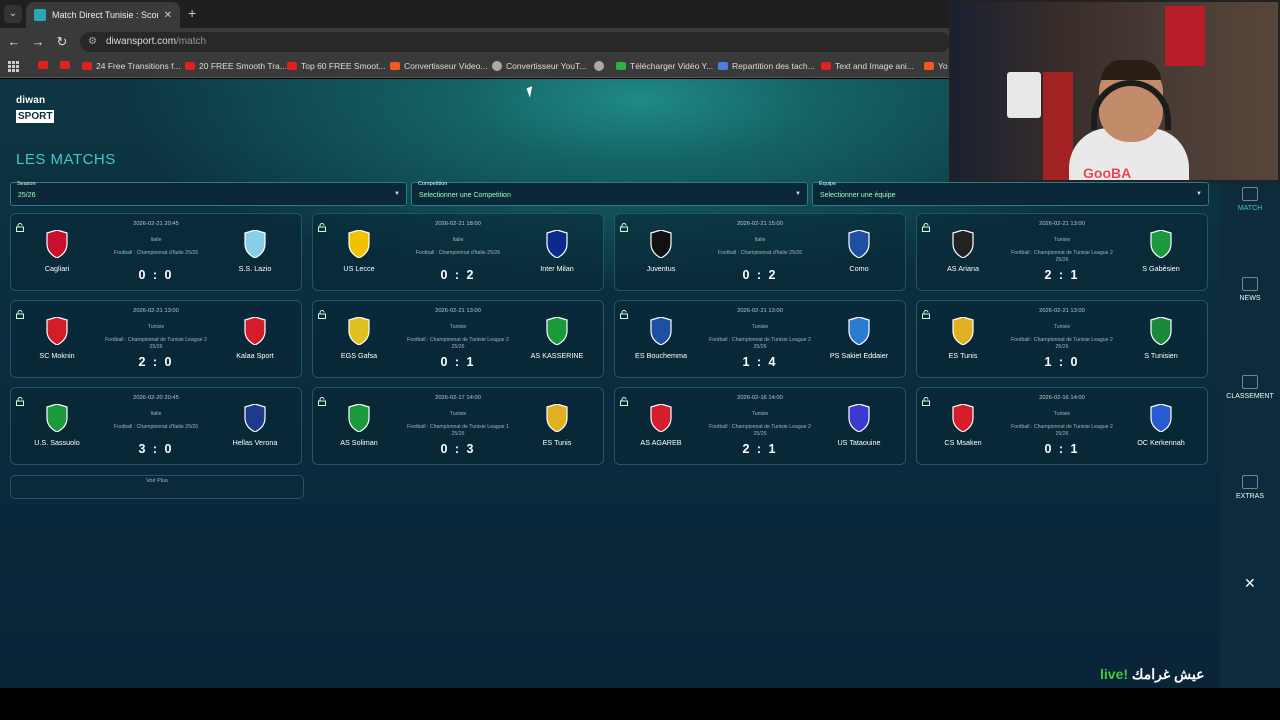  What do you see at coordinates (1062, 398) in the screenshot?
I see `match-date: 2026-02-16 14:00` at bounding box center [1062, 398].